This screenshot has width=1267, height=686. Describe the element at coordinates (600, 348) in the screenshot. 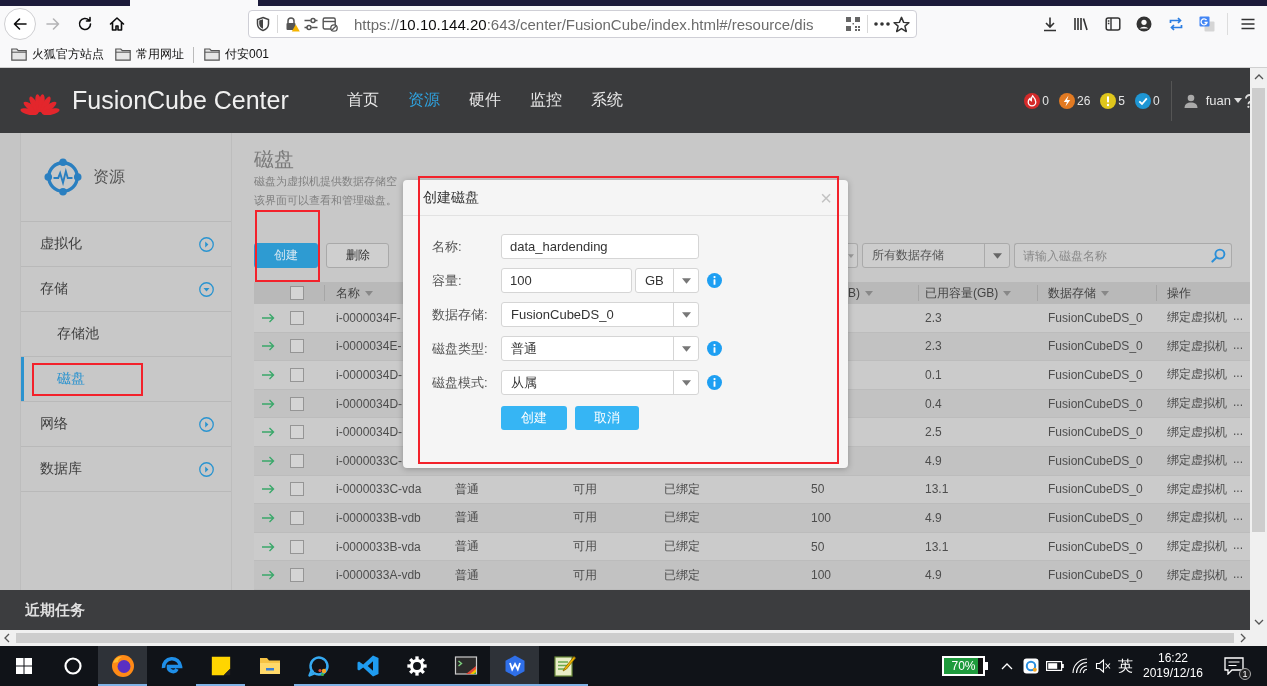

I see `select-field: 普通` at that location.